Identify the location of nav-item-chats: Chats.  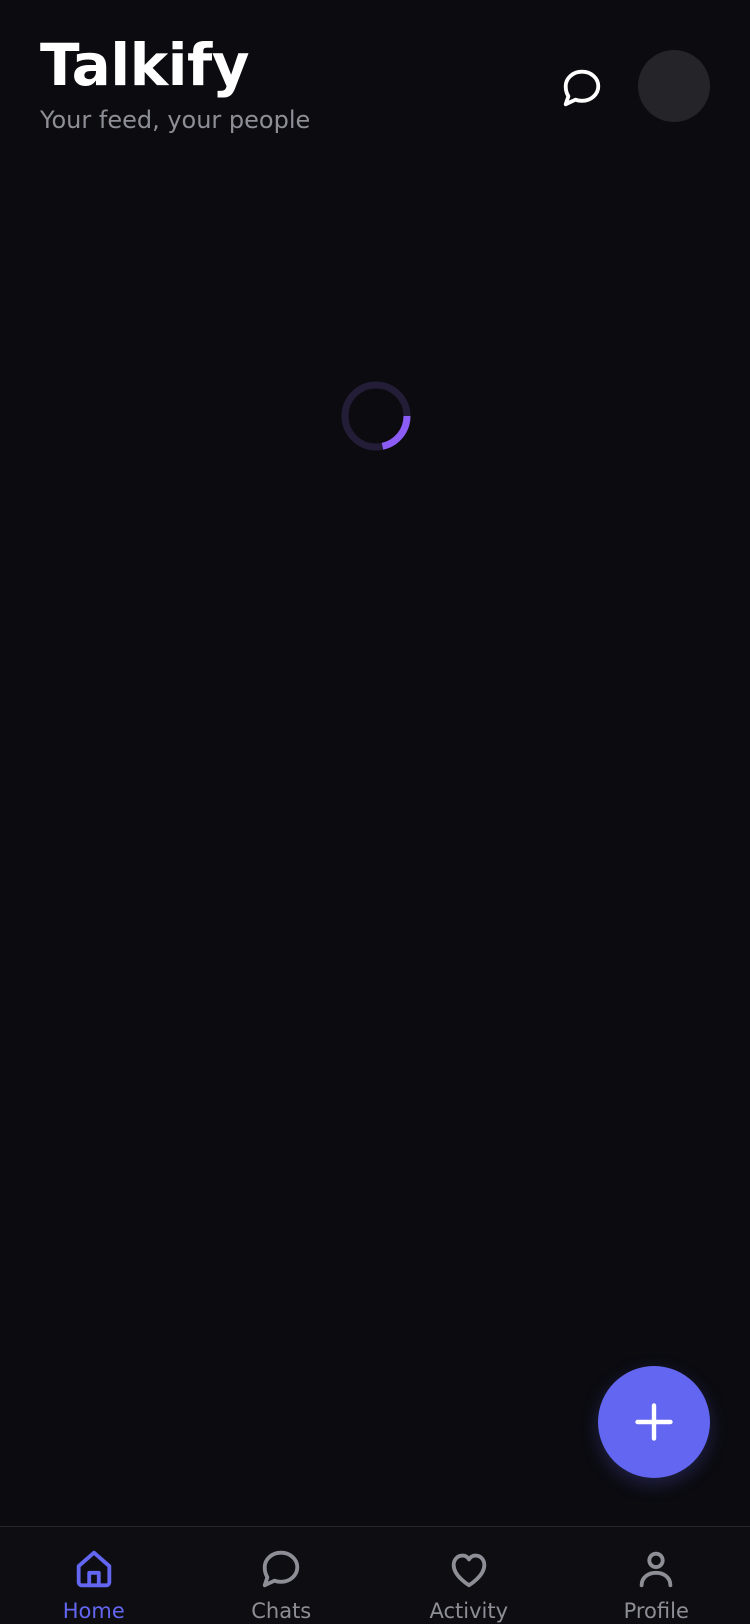
(282, 1575).